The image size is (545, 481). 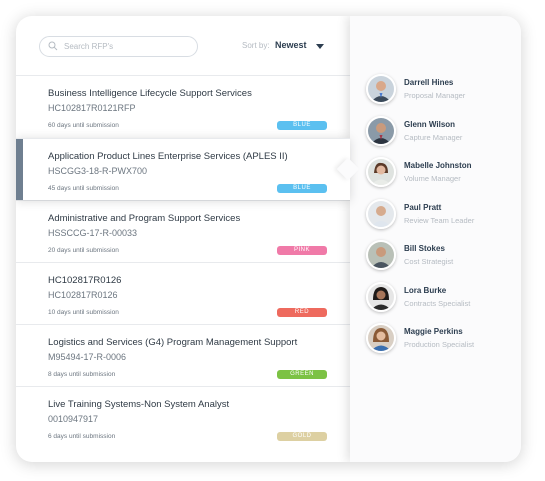 I want to click on team-member: Paul Pratt Review Team Leader, so click(x=435, y=219).